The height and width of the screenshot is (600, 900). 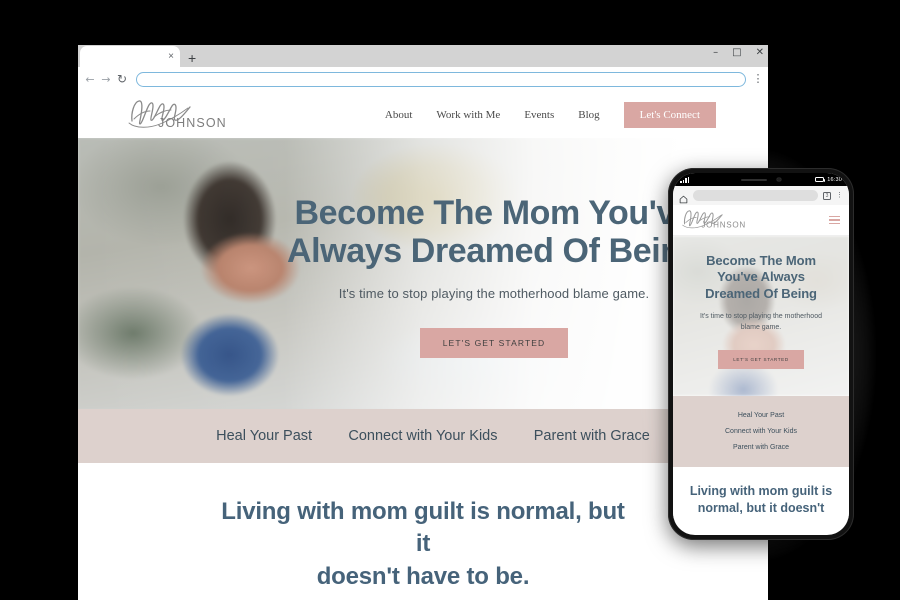 What do you see at coordinates (468, 115) in the screenshot?
I see `nav-item-work-with-me: Work with Me` at bounding box center [468, 115].